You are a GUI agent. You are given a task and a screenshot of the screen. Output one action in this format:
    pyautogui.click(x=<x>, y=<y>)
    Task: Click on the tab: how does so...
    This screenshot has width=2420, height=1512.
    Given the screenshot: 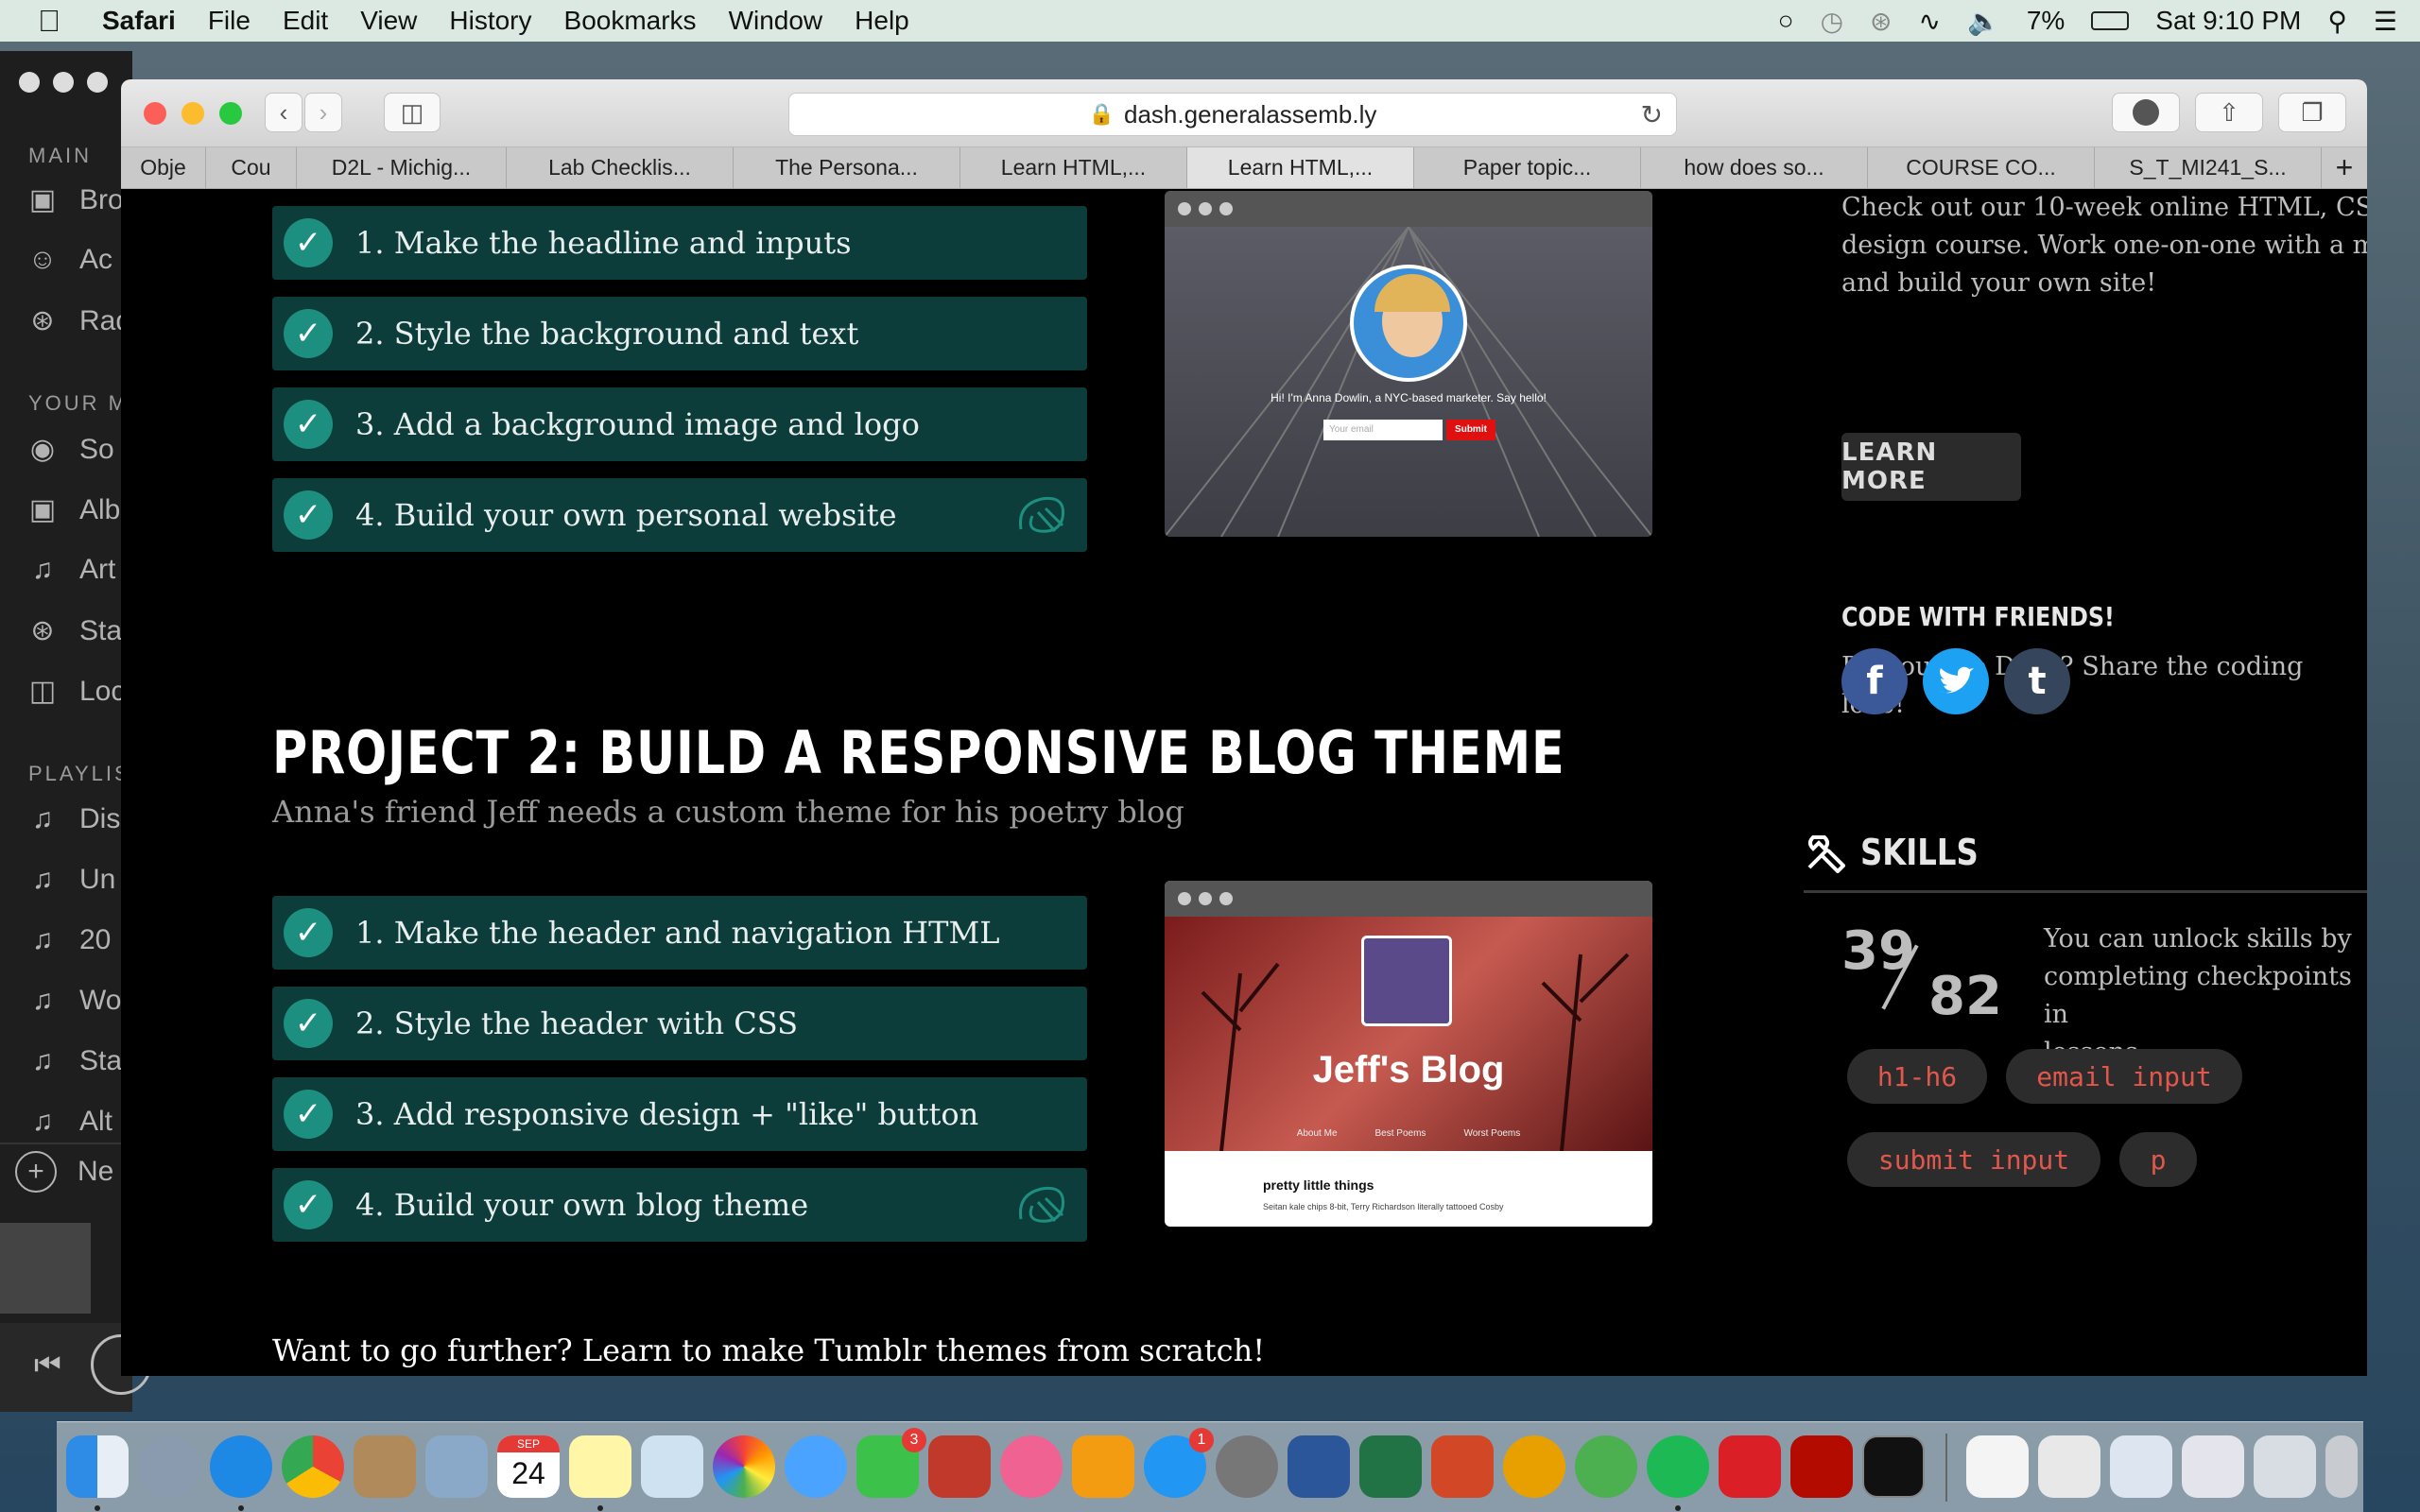 What is the action you would take?
    pyautogui.click(x=1754, y=167)
    